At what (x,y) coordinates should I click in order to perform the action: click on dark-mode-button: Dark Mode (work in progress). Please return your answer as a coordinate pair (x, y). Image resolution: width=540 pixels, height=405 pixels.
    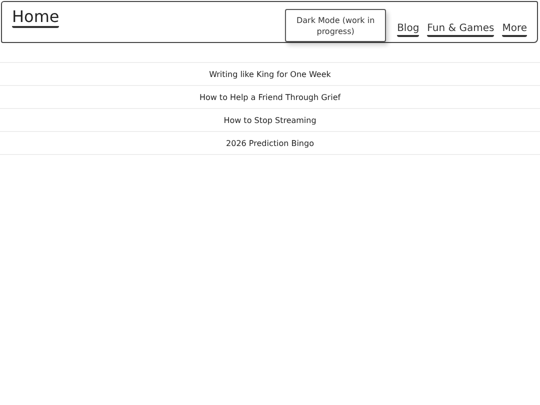
    Looking at the image, I should click on (335, 25).